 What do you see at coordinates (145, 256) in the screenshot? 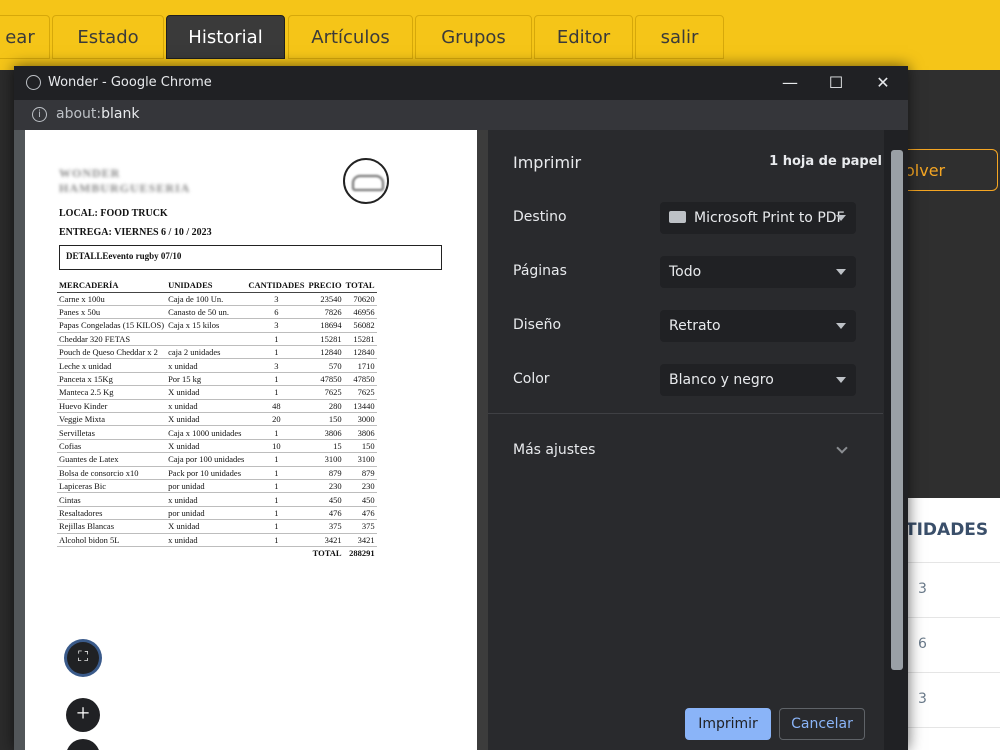
I see `detalle-value: evento rugby 07/10` at bounding box center [145, 256].